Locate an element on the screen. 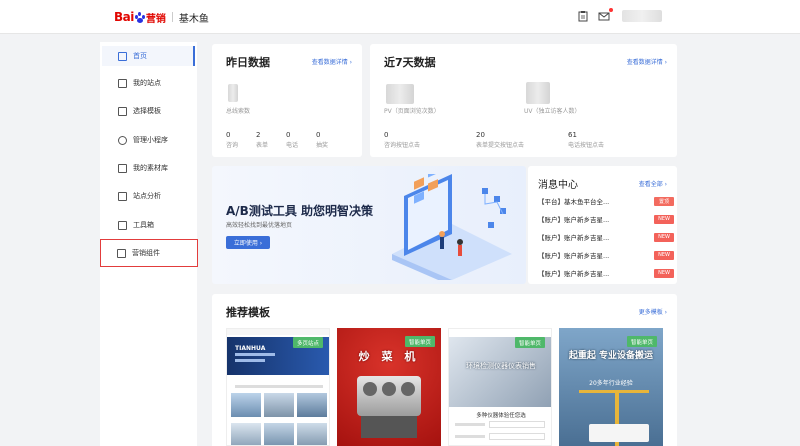 Image resolution: width=800 pixels, height=446 pixels. yesterday-data-card: 昨日数据 查看数据详情 › 总线索数 0 咨询 2 表单 0 电话 0 抽奖 is located at coordinates (287, 100).